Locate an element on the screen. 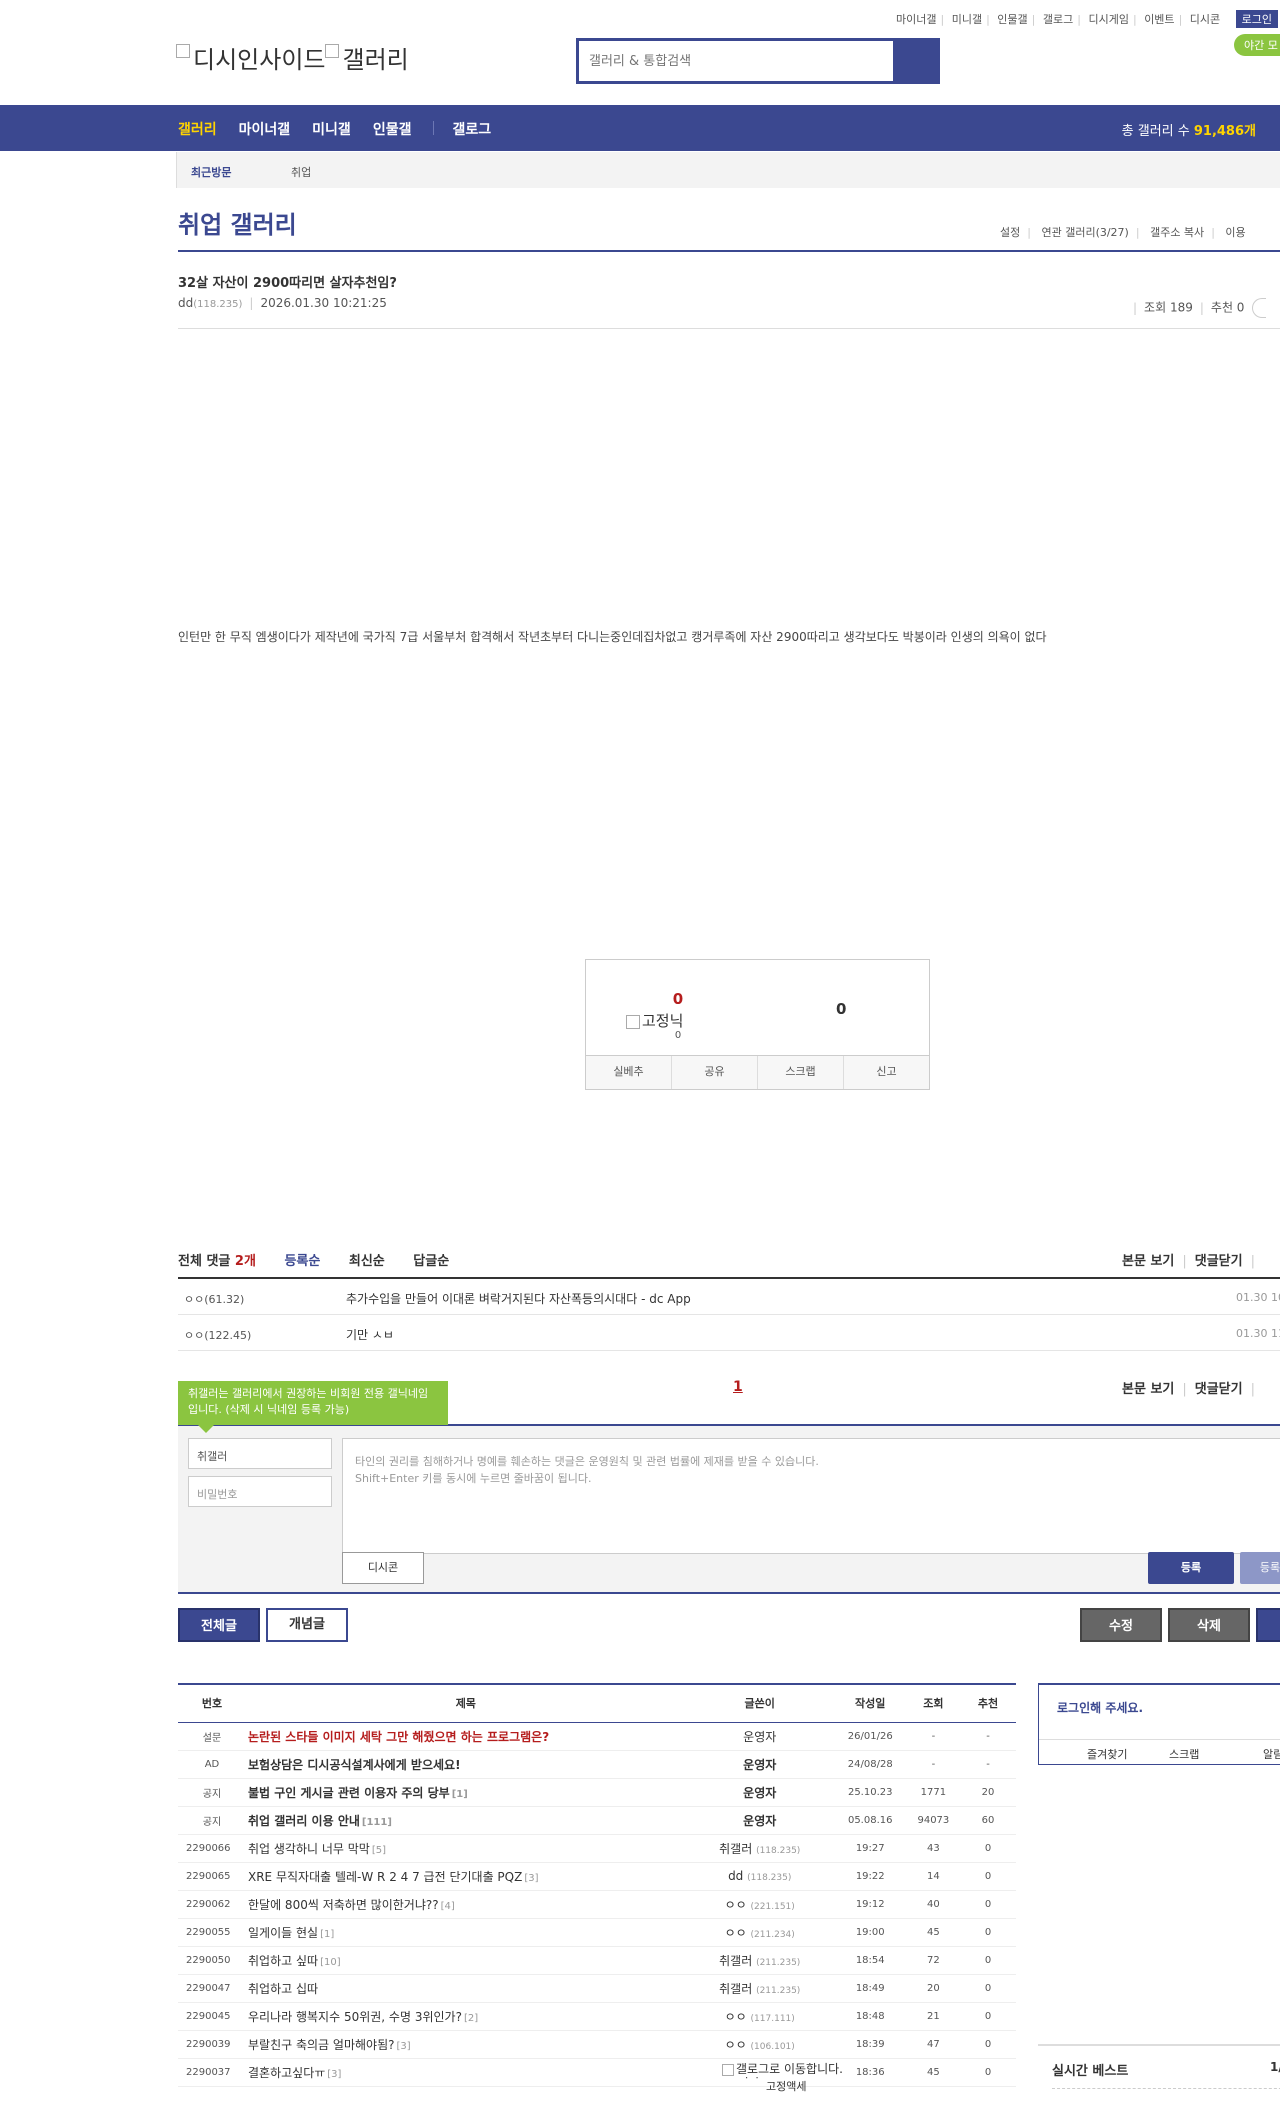 The image size is (1280, 2103). row-writer: ㅇㅇ (211.234) is located at coordinates (759, 1932).